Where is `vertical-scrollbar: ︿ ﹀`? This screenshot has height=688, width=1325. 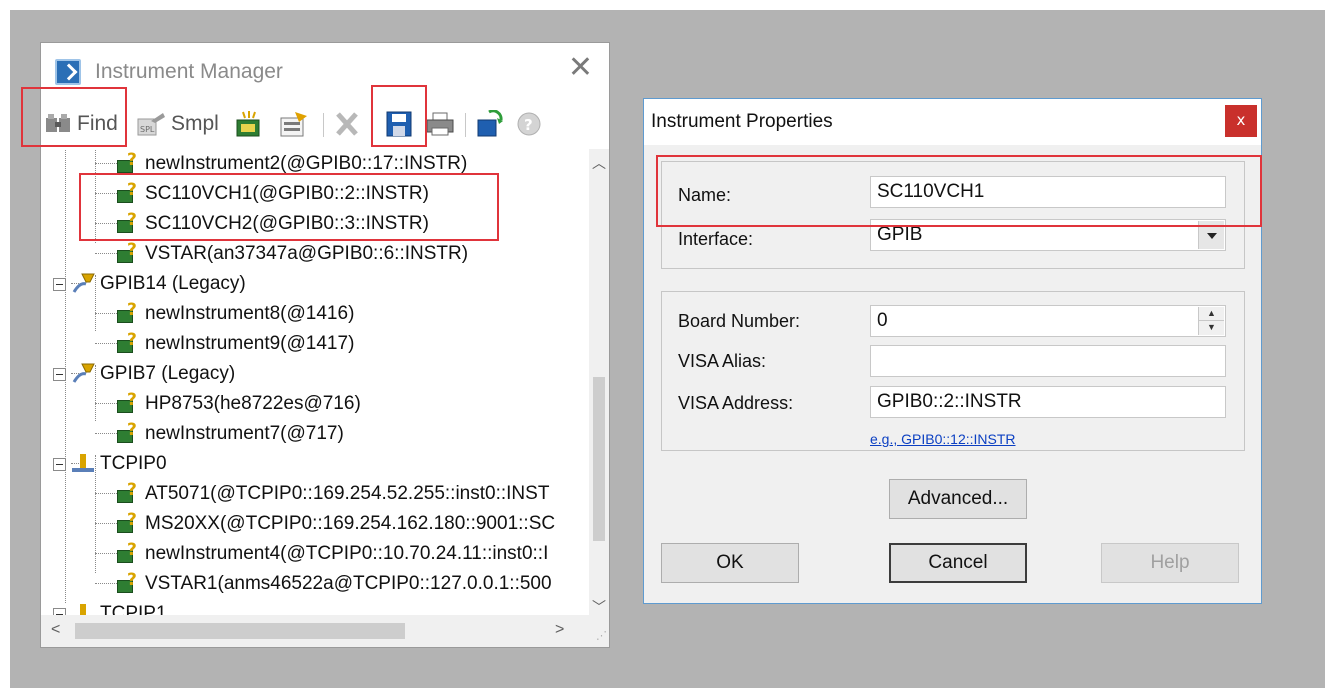 vertical-scrollbar: ︿ ﹀ is located at coordinates (599, 382).